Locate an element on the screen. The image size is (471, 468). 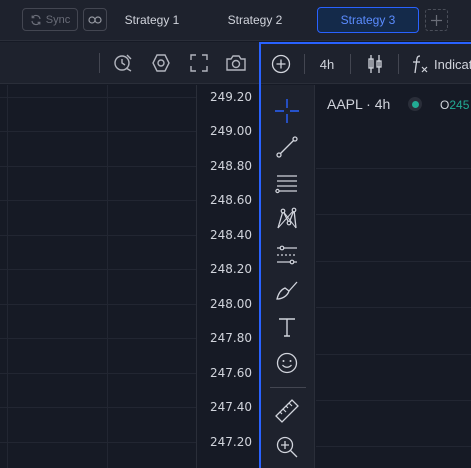
plus-circle-icon is located at coordinates (281, 64).